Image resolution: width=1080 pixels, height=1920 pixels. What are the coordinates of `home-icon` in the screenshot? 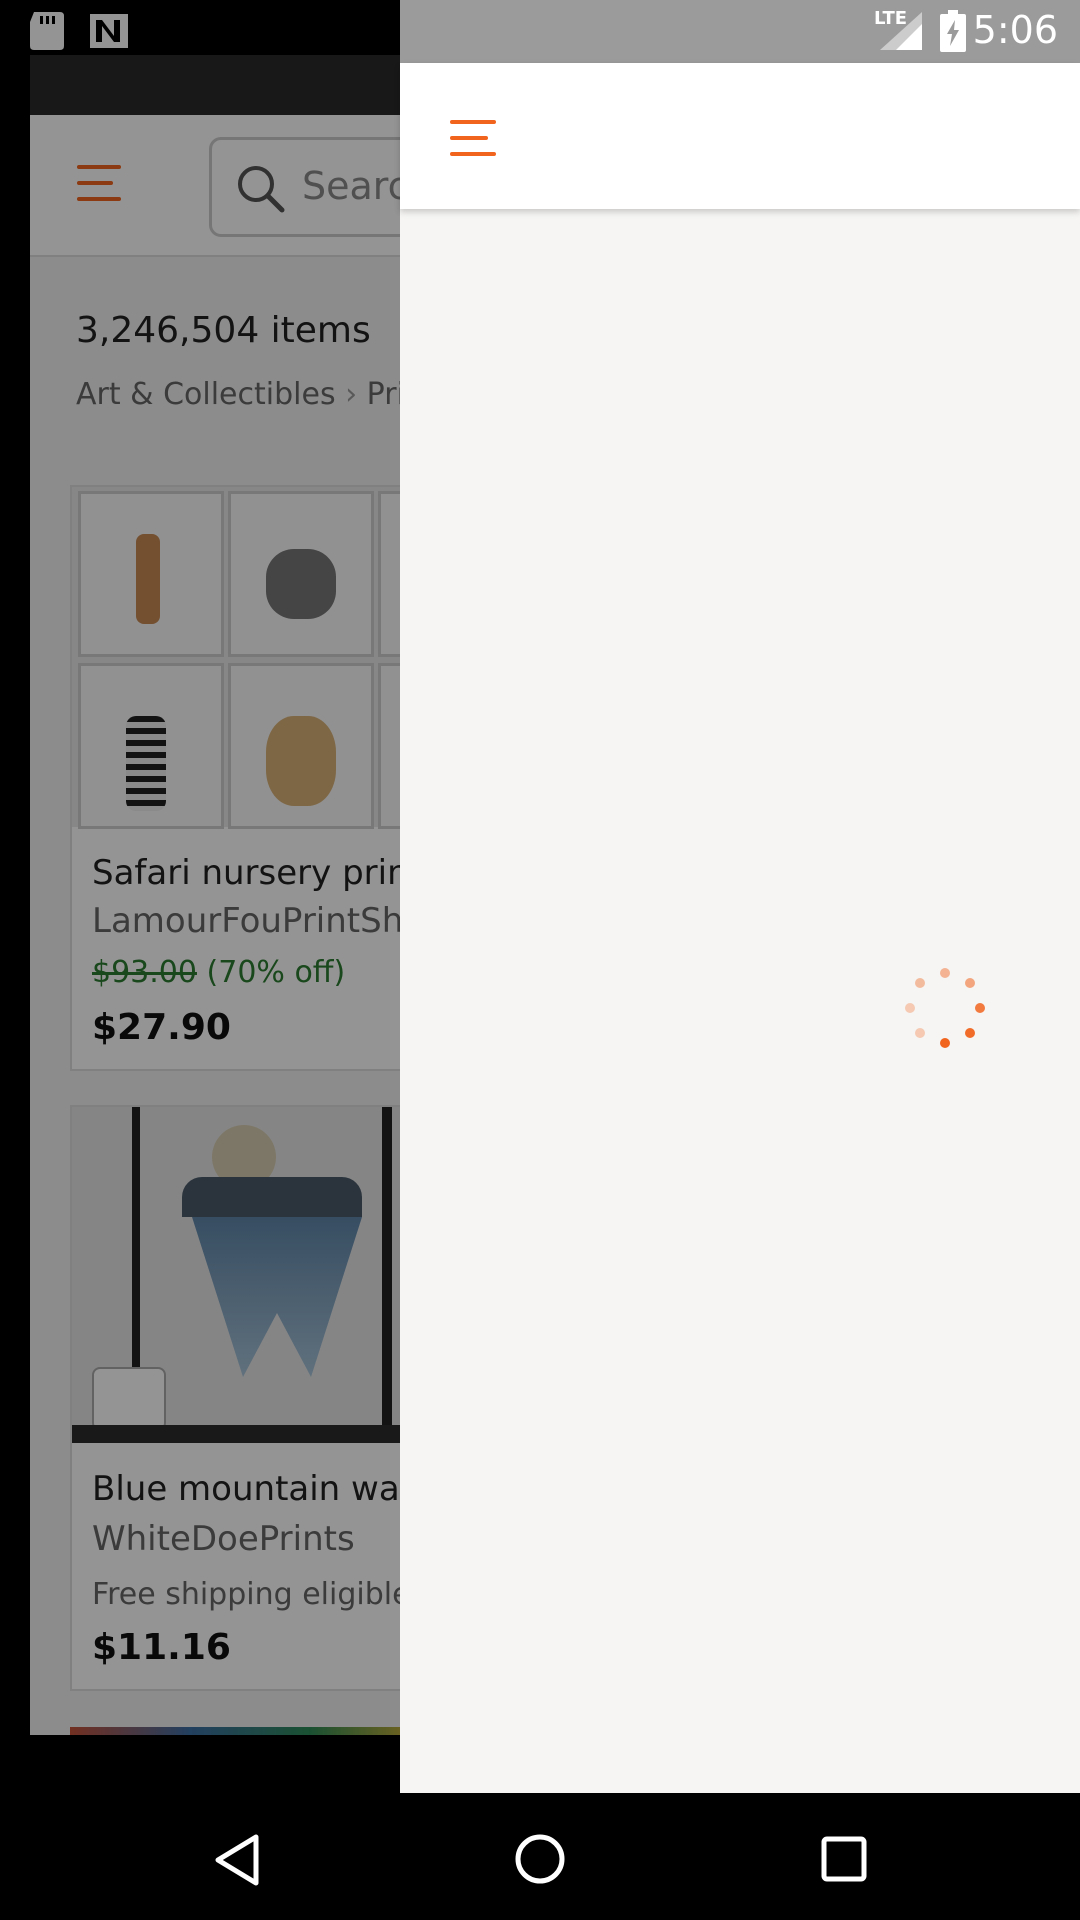 It's located at (540, 1859).